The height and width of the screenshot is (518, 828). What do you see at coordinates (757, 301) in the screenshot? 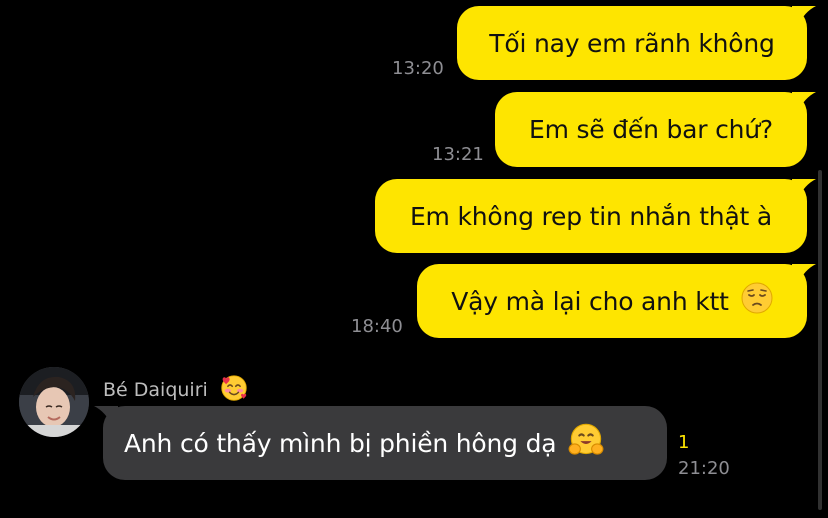
I see `pensive-face-emoji-icon` at bounding box center [757, 301].